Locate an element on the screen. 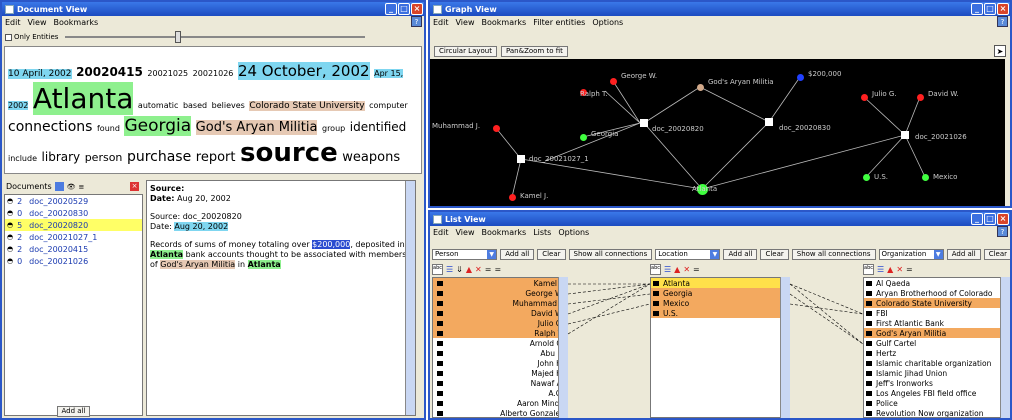  cloud-word: group is located at coordinates (333, 128).